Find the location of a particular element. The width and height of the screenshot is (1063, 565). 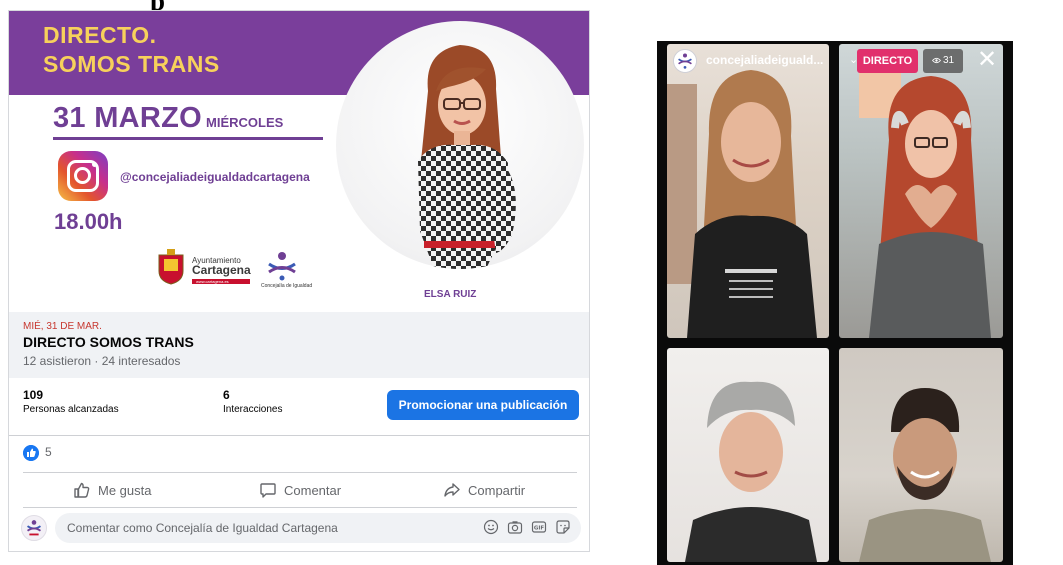

event-date: MIÉ, 31 DE MAR. is located at coordinates (62, 326).